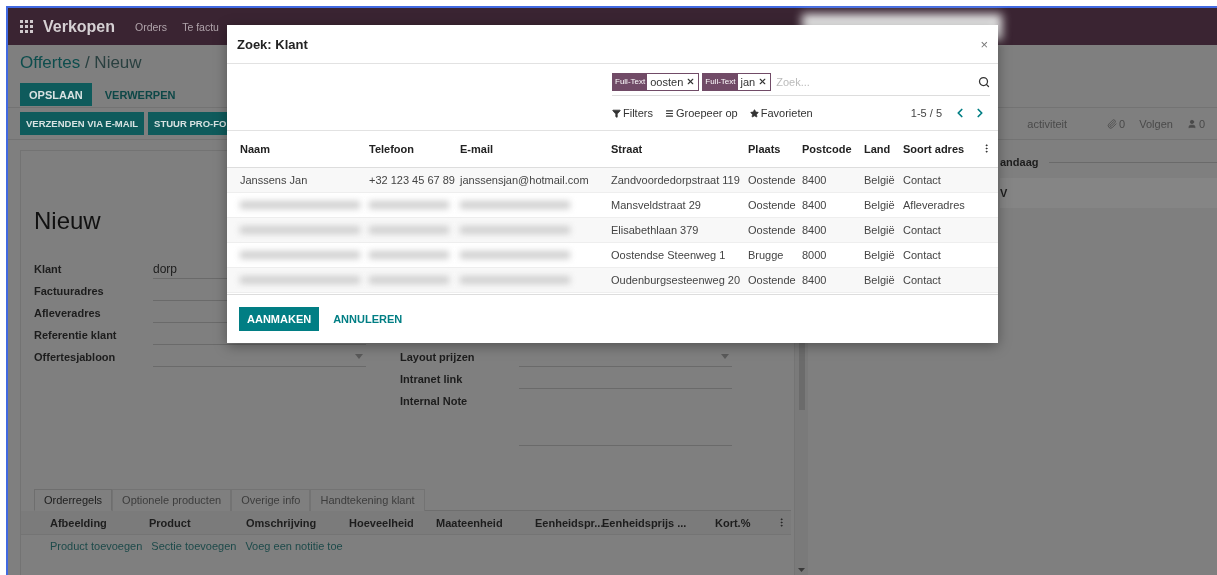  Describe the element at coordinates (76, 335) in the screenshot. I see `field-label: Referentie klant` at that location.